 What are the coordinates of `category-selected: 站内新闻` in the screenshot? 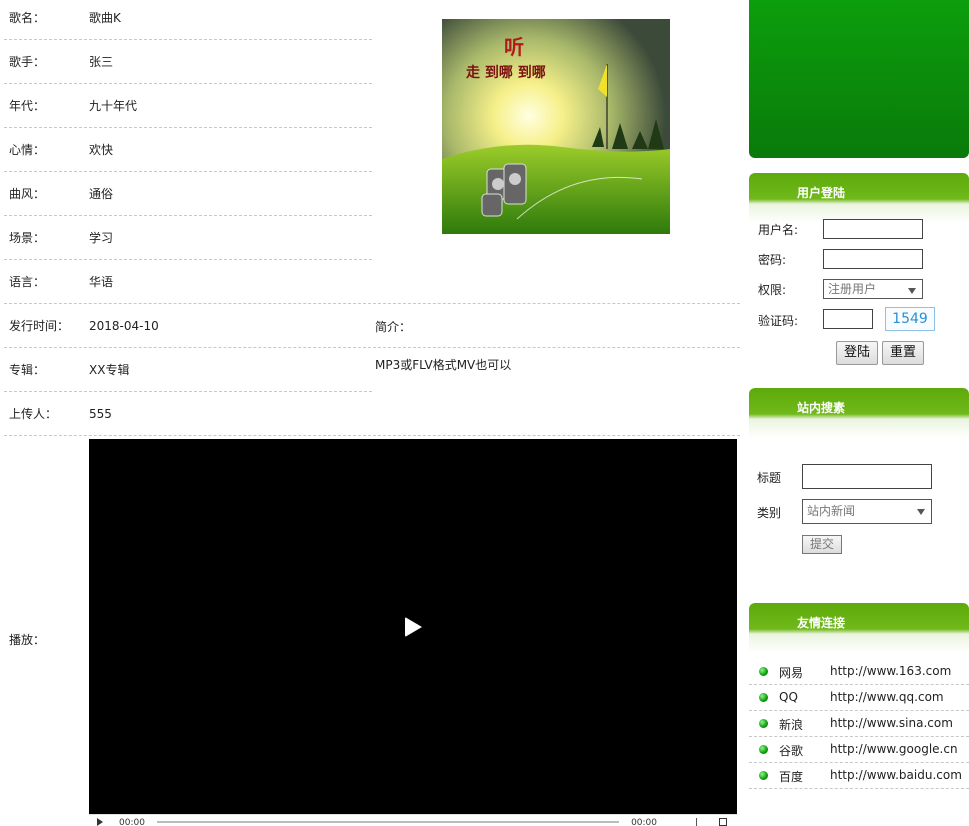 It's located at (831, 511).